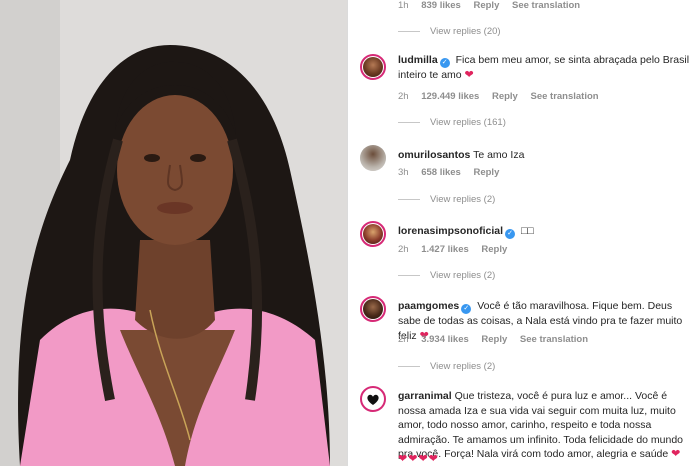 The height and width of the screenshot is (466, 700). I want to click on comment-username: garranimal, so click(425, 396).